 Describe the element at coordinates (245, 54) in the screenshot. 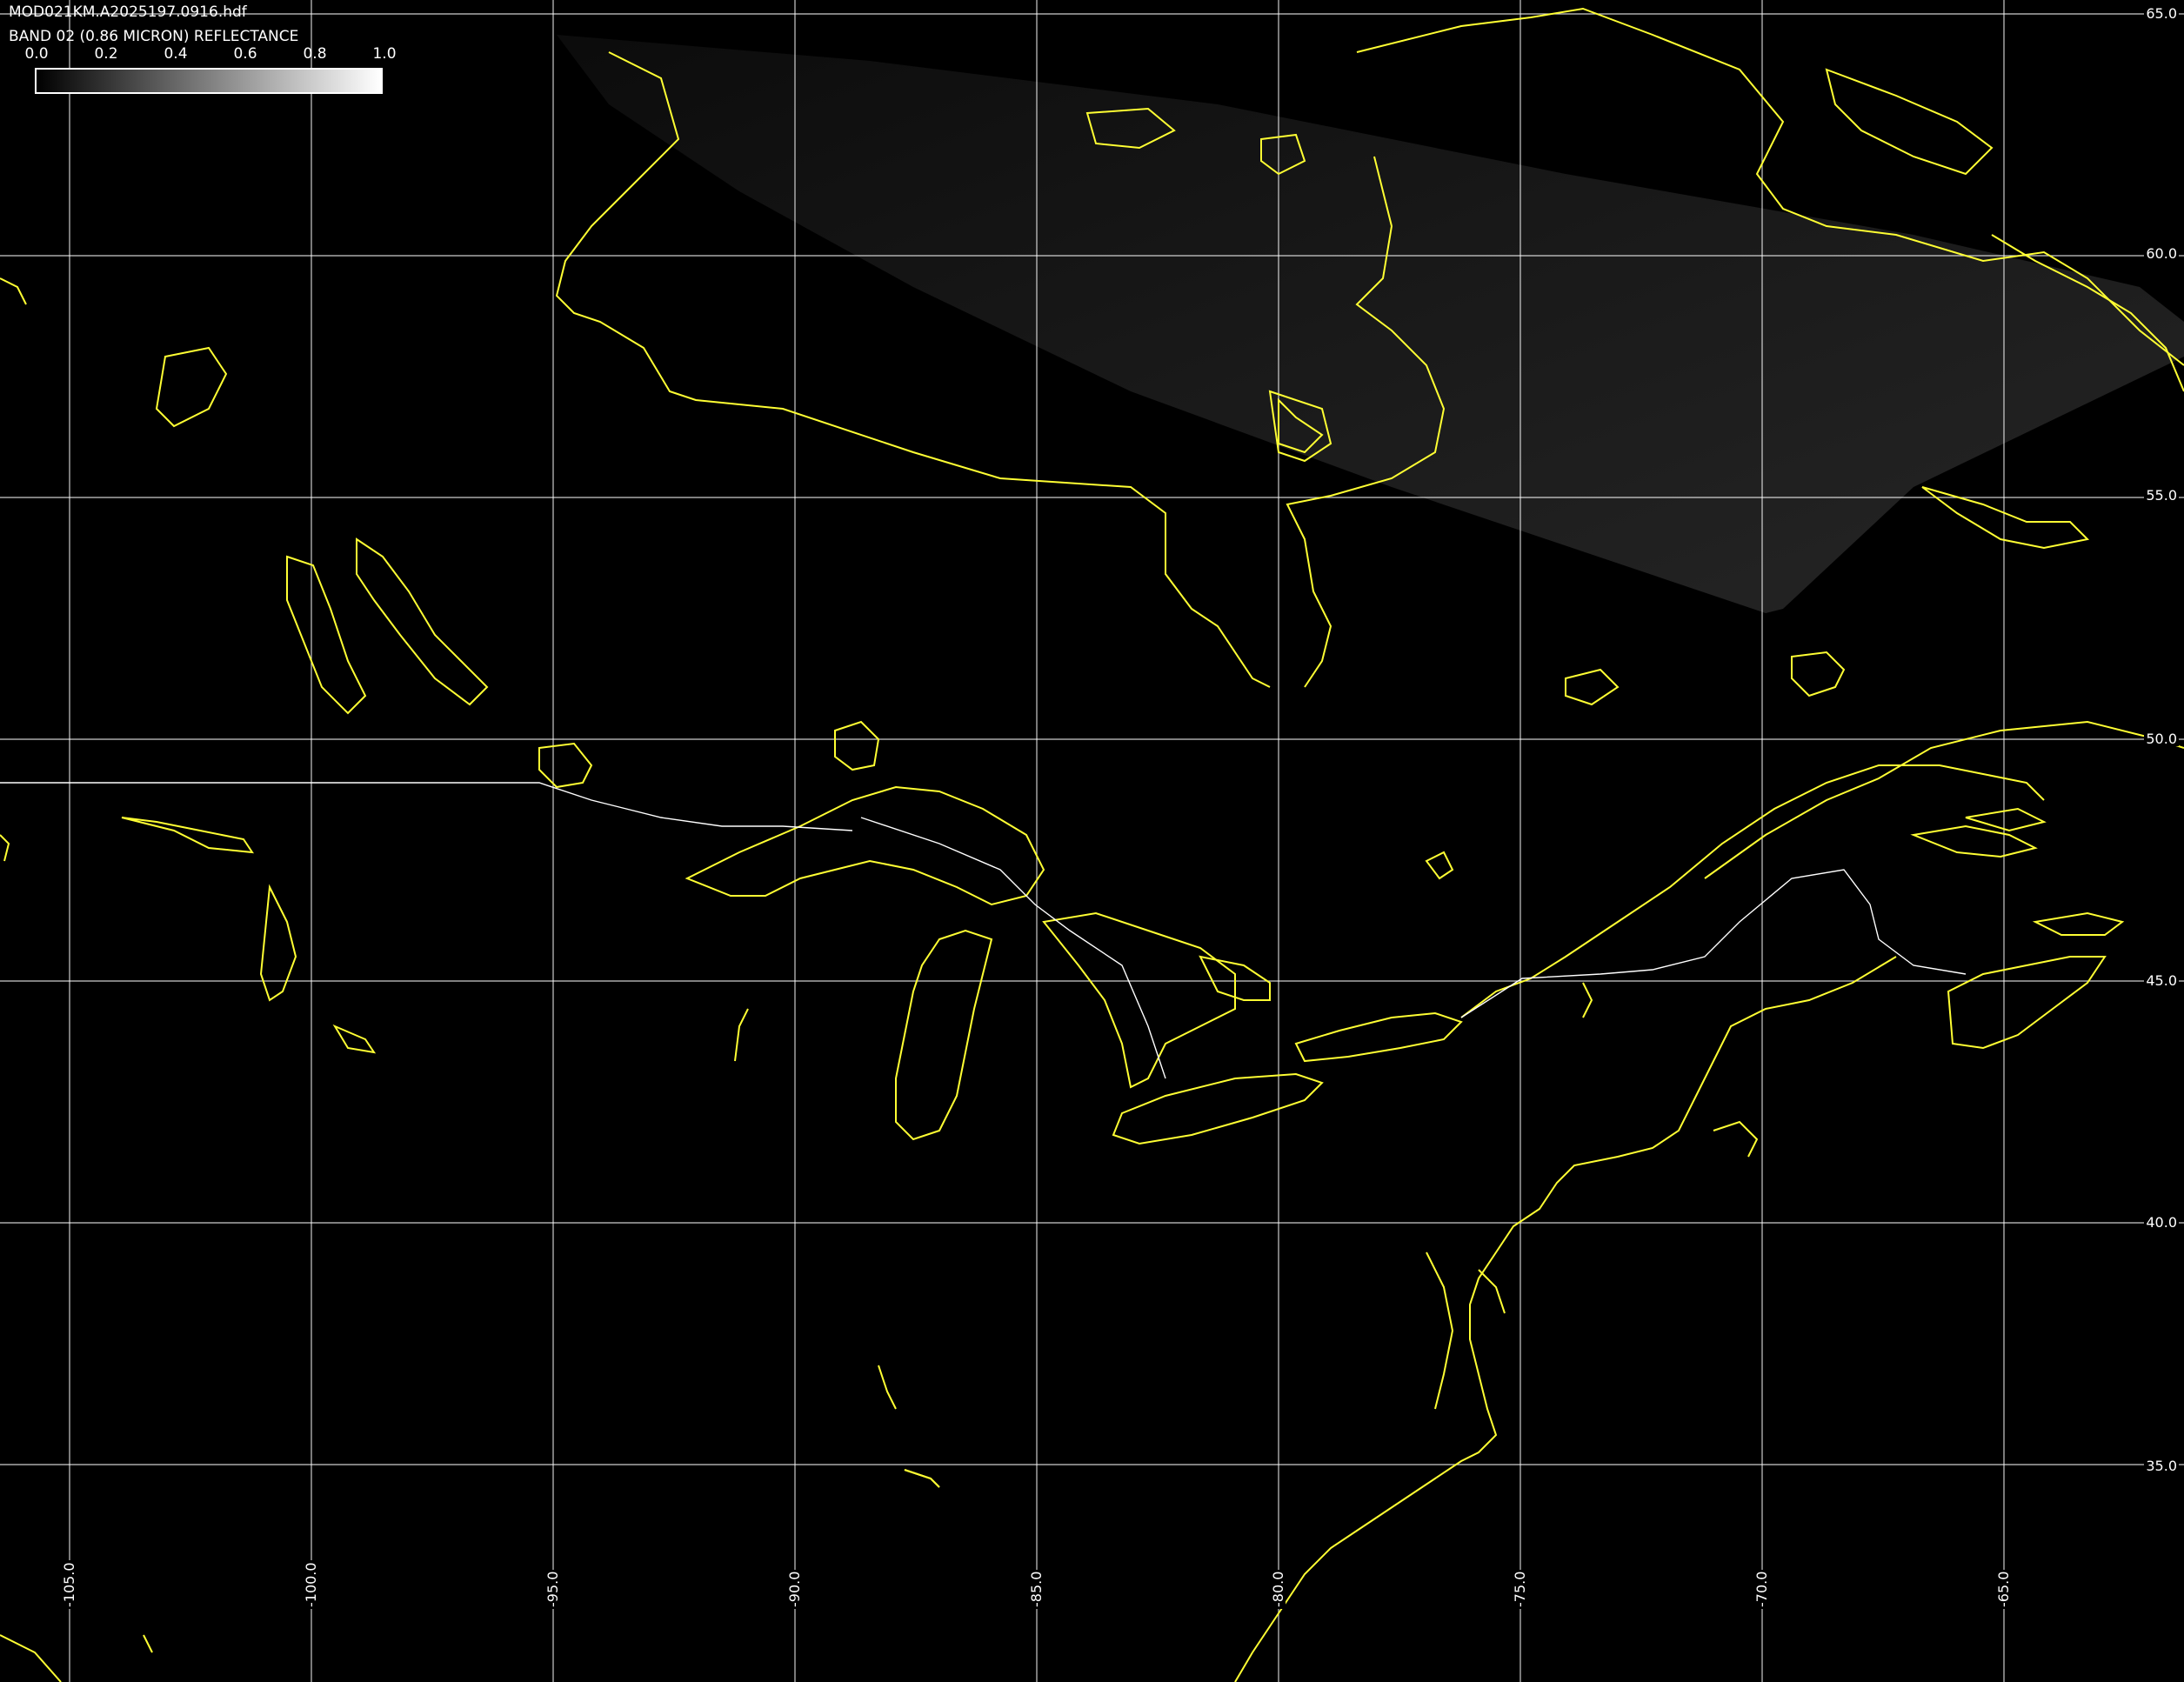

I see `colorbar-tick: 0.6` at that location.